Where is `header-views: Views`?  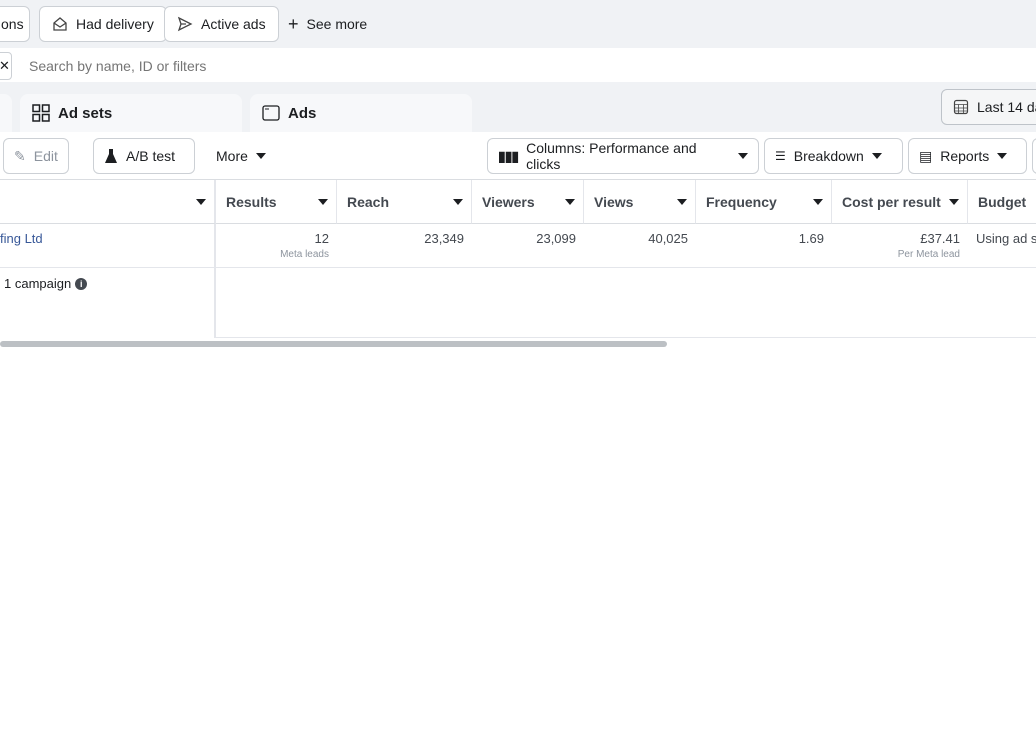 header-views: Views is located at coordinates (640, 202).